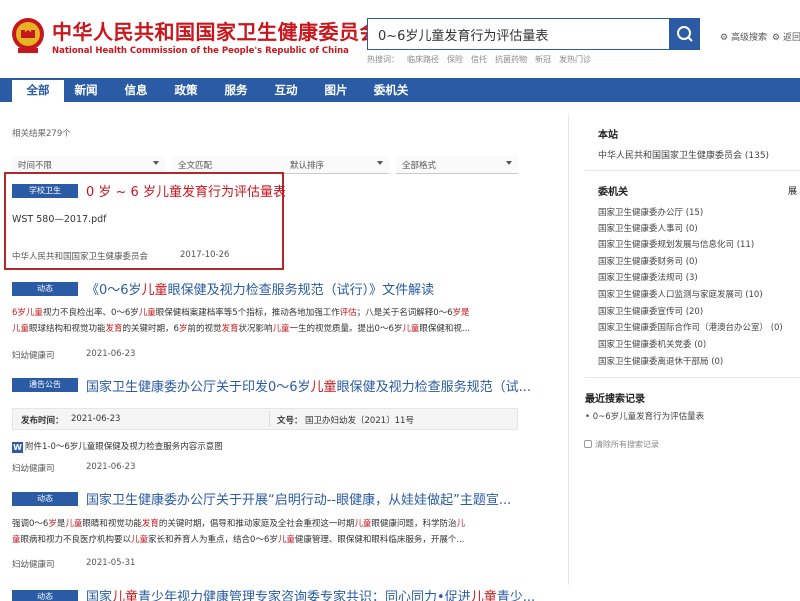 The width and height of the screenshot is (800, 601). I want to click on agency-item: 国家卫生健康委国际合作司（港澳台办公室） (0), so click(690, 327).